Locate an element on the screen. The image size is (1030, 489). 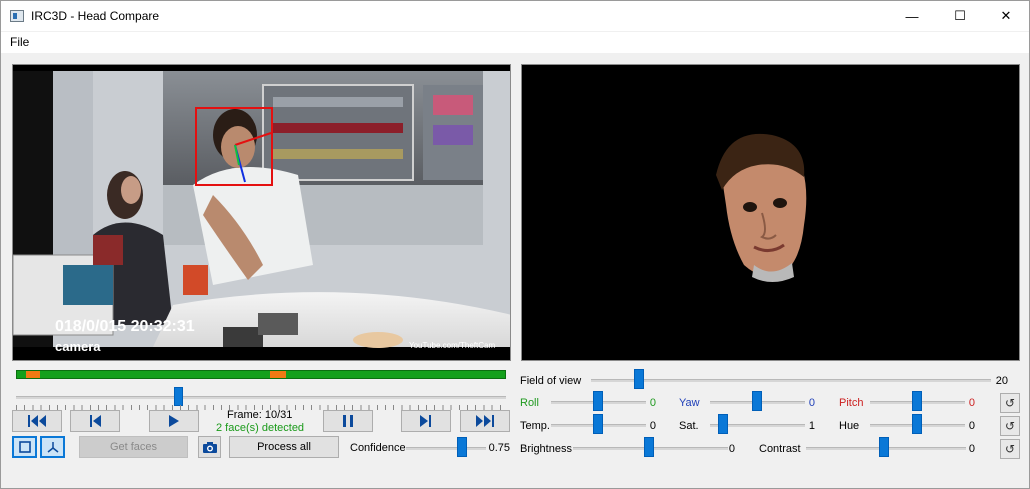
confidence-label: Confidence is located at coordinates (378, 448).